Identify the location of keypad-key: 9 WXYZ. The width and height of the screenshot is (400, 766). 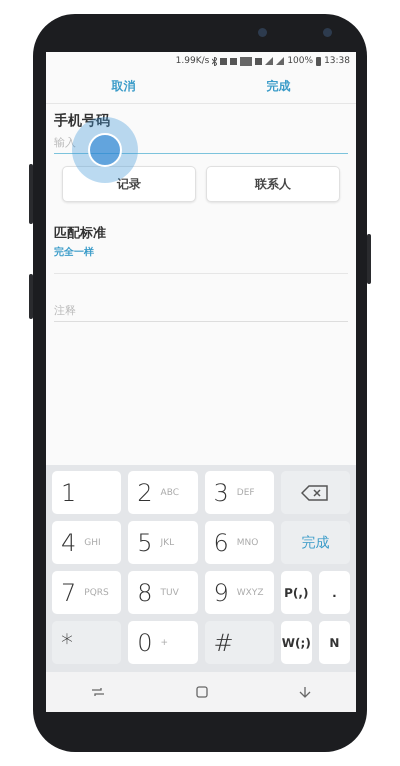
(239, 592).